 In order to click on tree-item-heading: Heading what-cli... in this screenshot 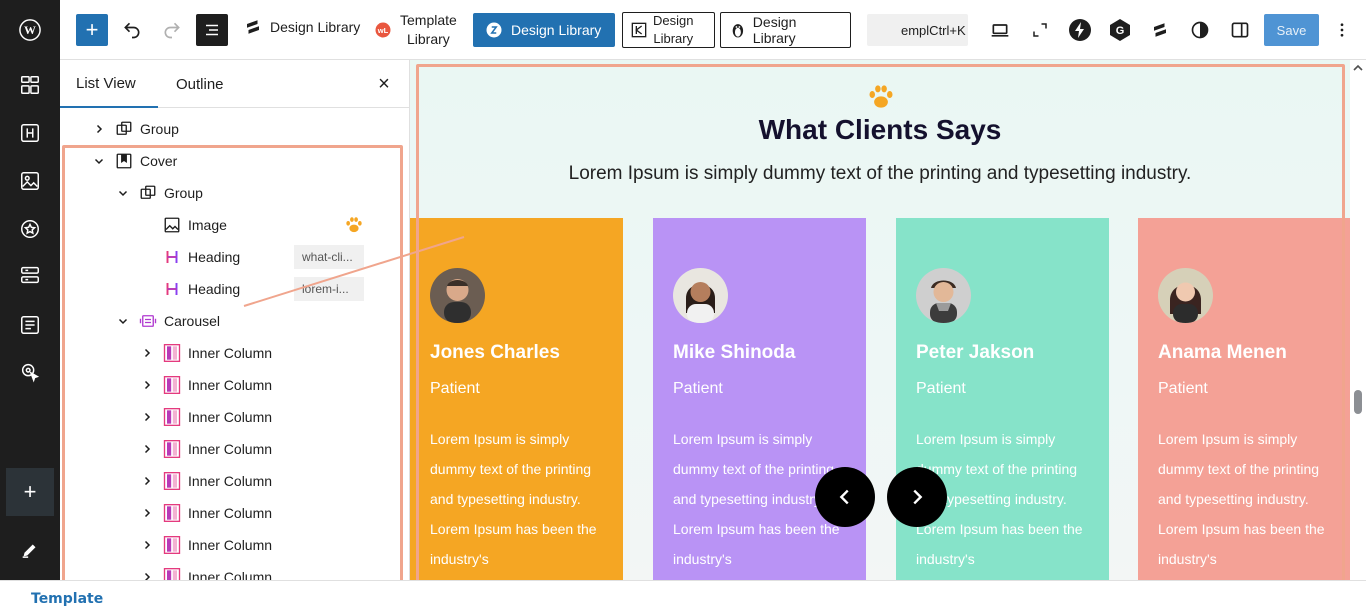, I will do `click(234, 257)`.